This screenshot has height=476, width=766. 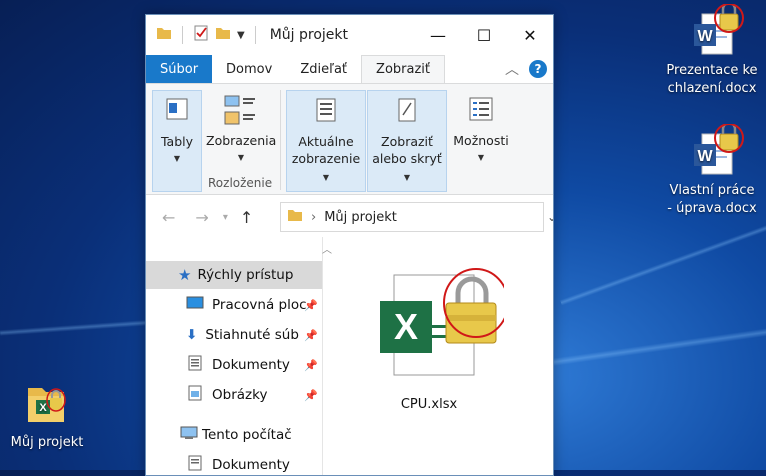 I want to click on layout-icon, so click(x=241, y=112).